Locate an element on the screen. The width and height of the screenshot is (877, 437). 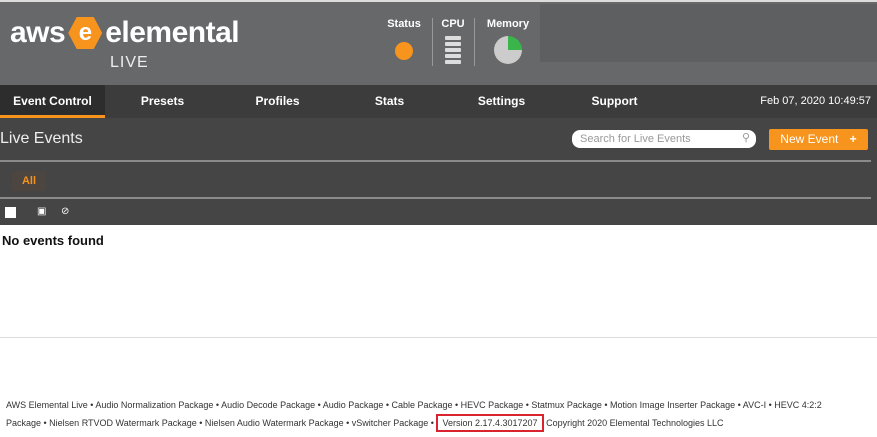
cpu-bars-icon is located at coordinates (453, 50).